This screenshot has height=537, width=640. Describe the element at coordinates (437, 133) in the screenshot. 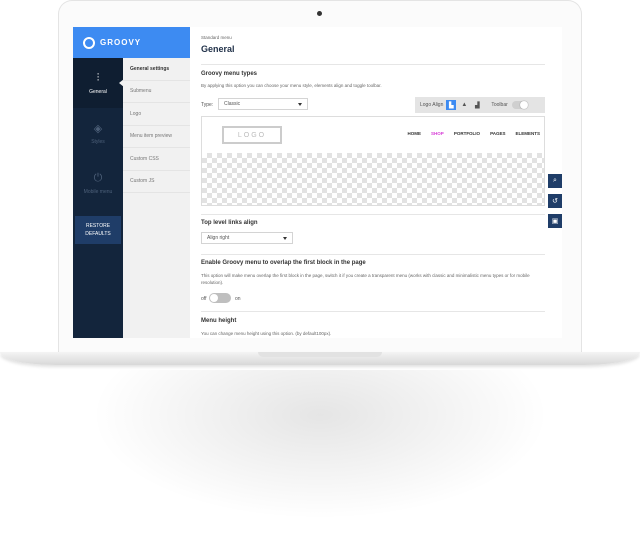

I see `preview-menu-item-shop: SHOP` at that location.